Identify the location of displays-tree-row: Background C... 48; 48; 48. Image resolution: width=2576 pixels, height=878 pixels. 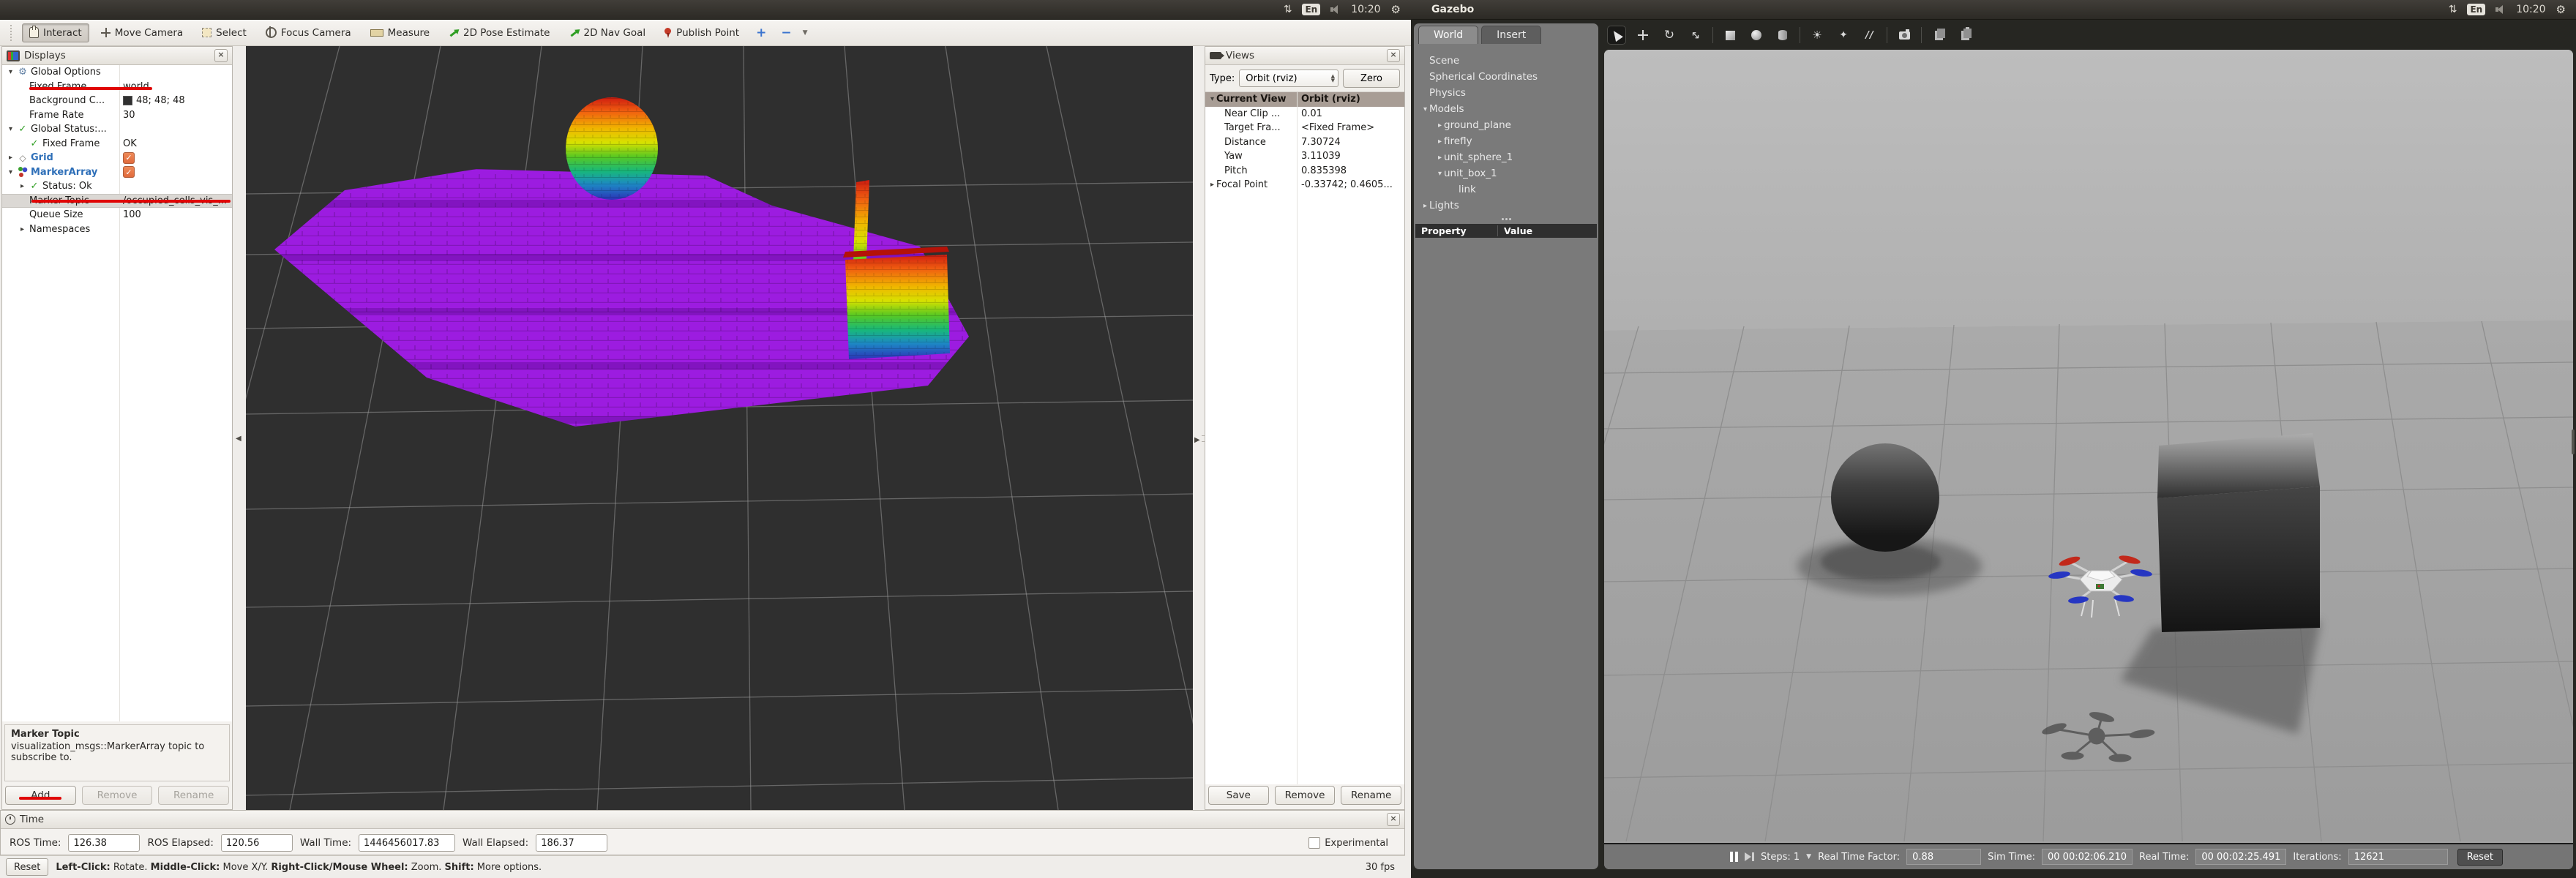
(117, 101).